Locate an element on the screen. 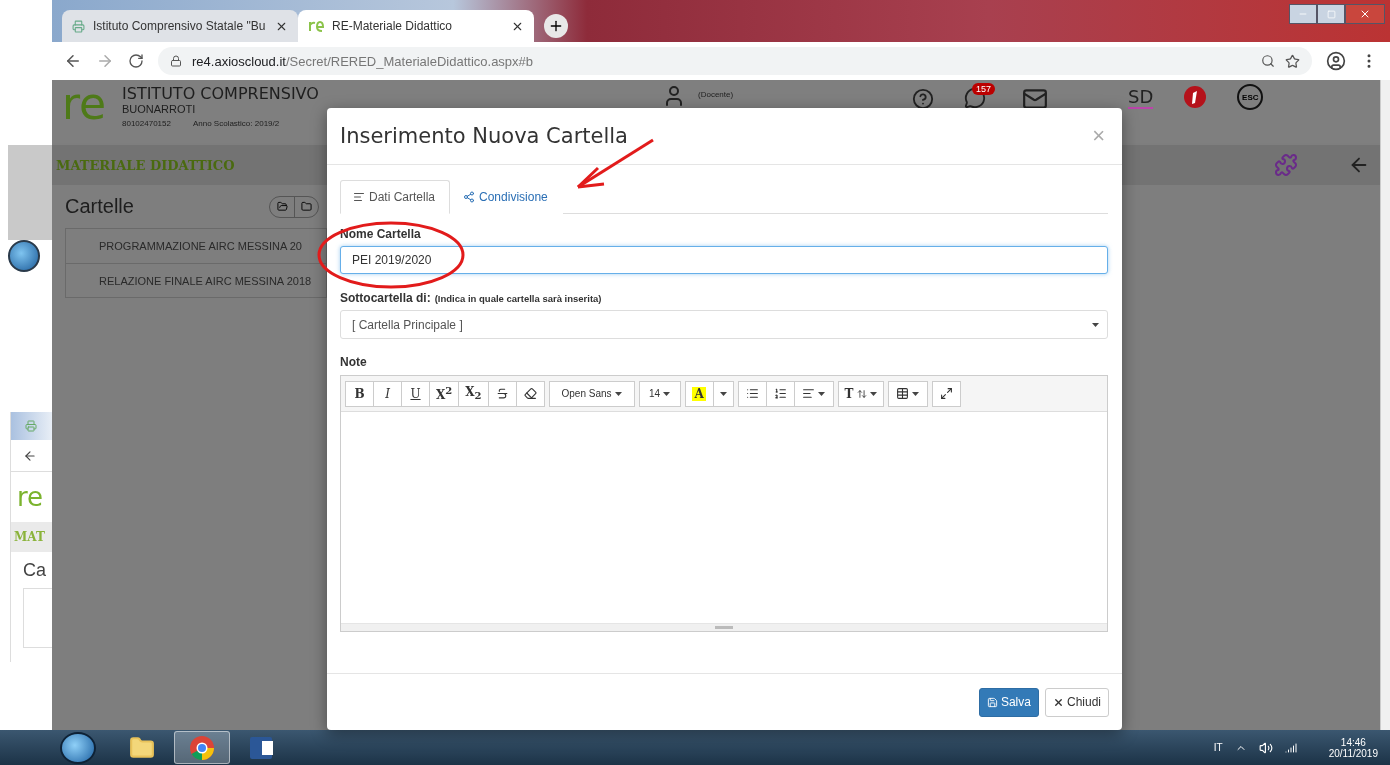  tab-title: RE-Materiale Didattico is located at coordinates (393, 26).